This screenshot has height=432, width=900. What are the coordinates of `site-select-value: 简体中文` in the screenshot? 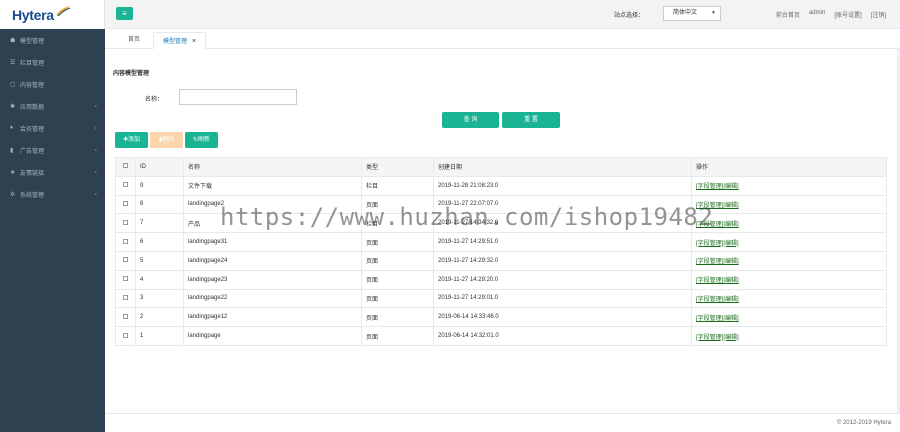 It's located at (685, 13).